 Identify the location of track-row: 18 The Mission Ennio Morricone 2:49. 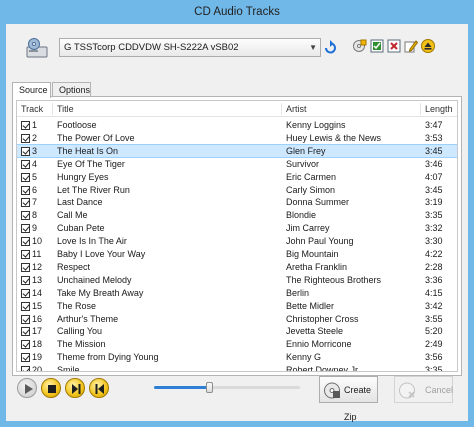
(237, 344).